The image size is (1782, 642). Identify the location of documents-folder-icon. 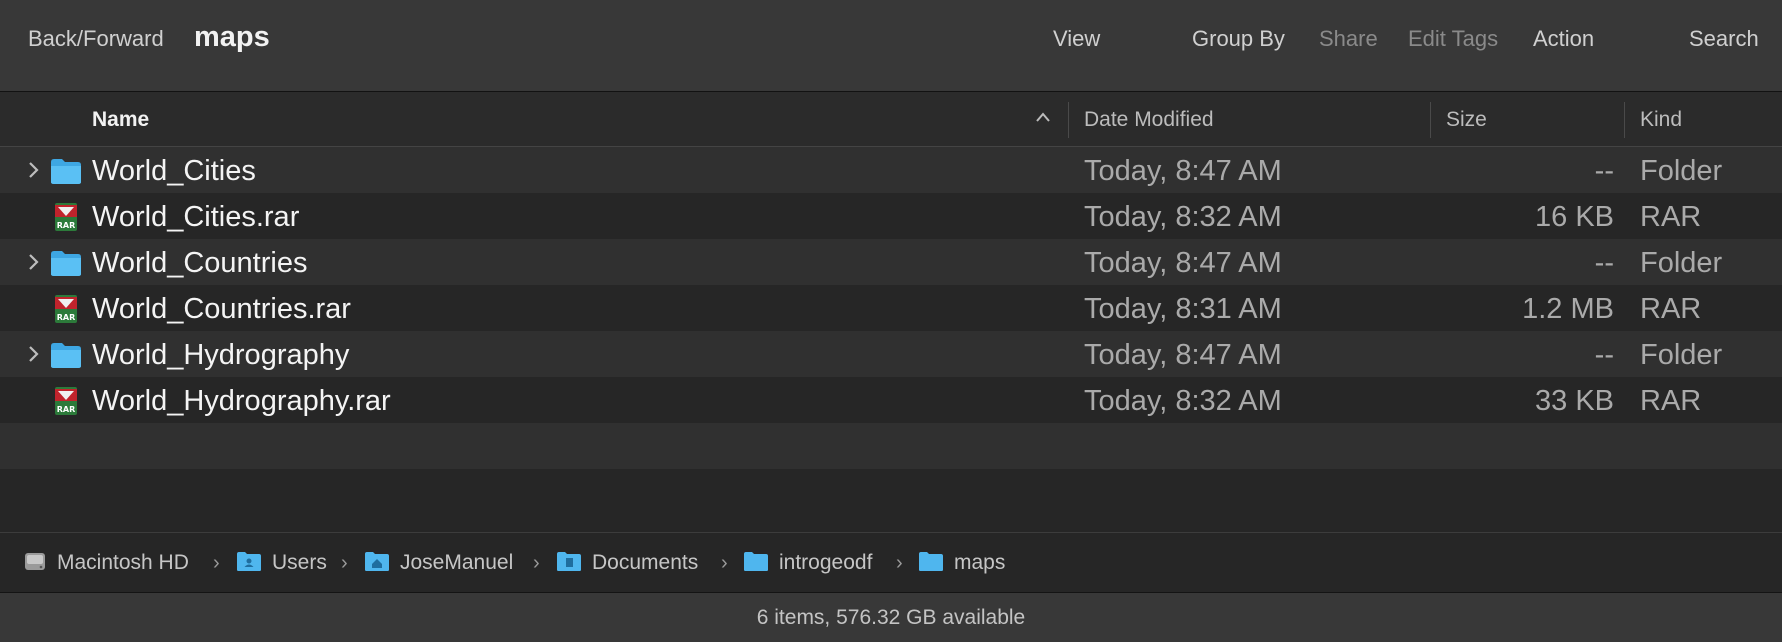
(569, 563).